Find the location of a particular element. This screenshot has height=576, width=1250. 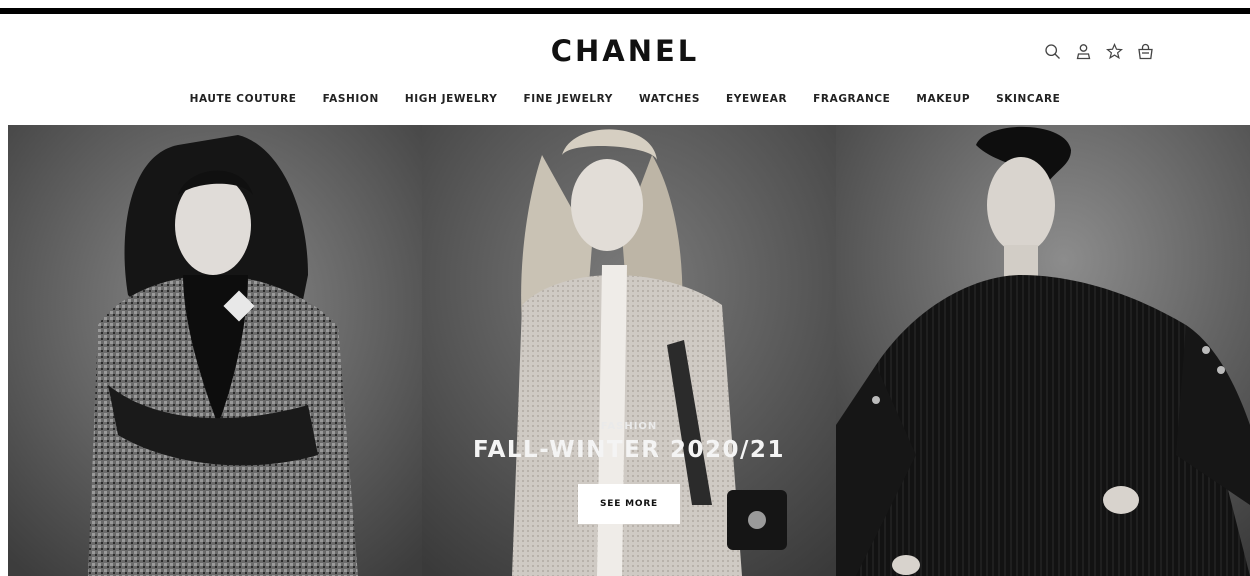

see-more-button: SEE MORE is located at coordinates (629, 504).